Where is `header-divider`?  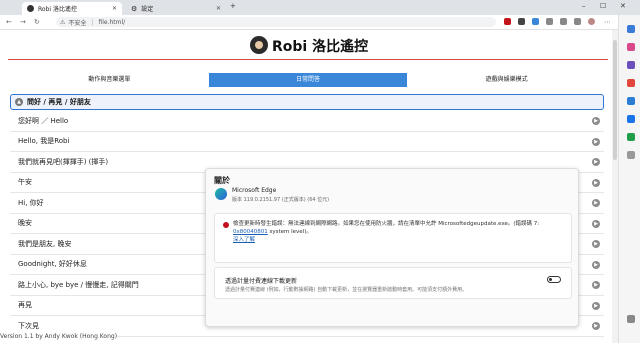 header-divider is located at coordinates (308, 59).